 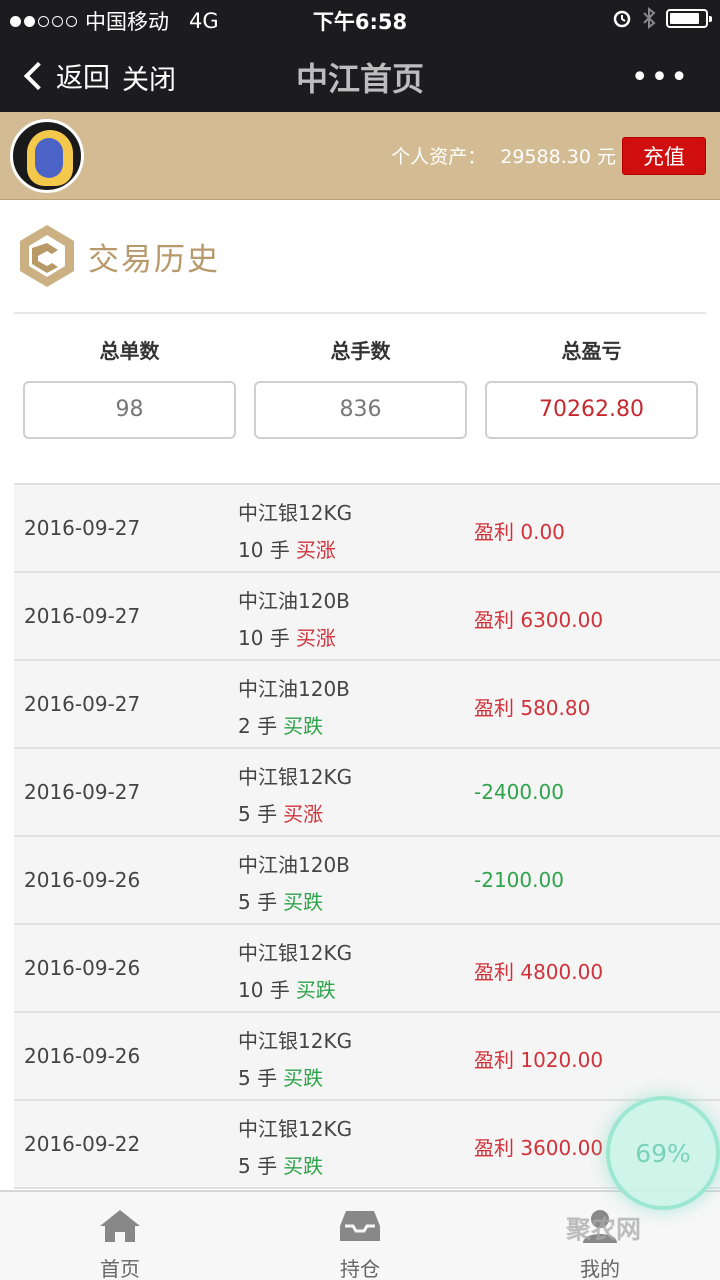 I want to click on watermark: 聚农网, so click(x=604, y=1229).